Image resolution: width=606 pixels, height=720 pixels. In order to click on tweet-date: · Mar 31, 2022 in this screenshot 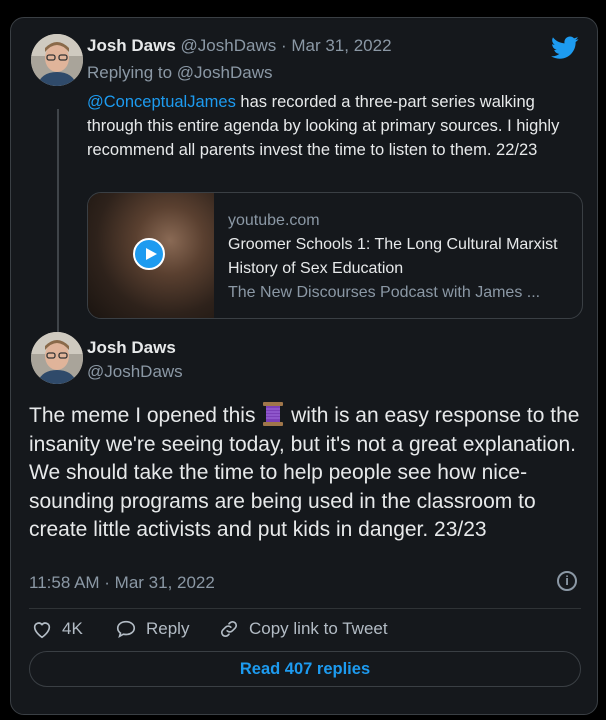, I will do `click(336, 45)`.